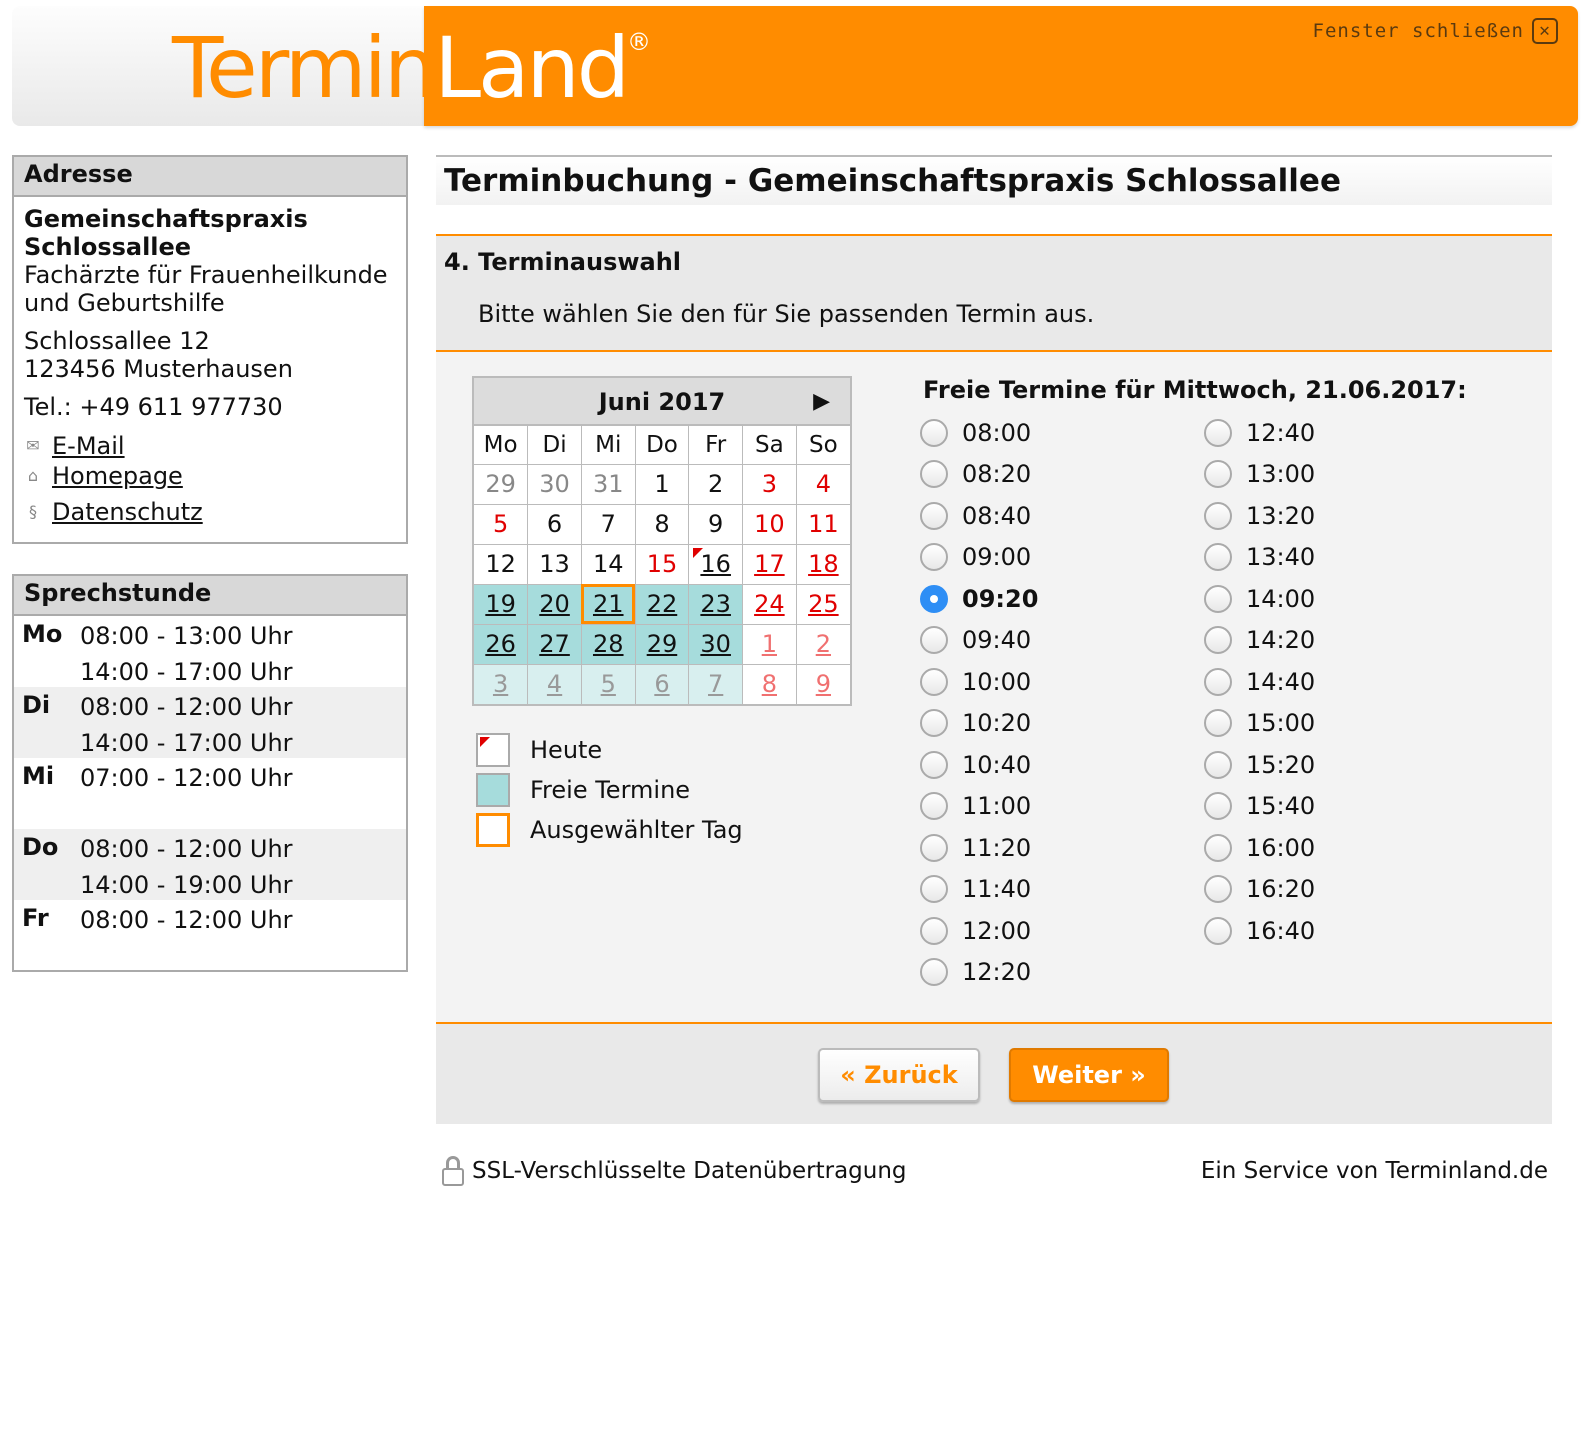 This screenshot has width=1588, height=1456. Describe the element at coordinates (1259, 807) in the screenshot. I see `time-slot-option: 15:40` at that location.